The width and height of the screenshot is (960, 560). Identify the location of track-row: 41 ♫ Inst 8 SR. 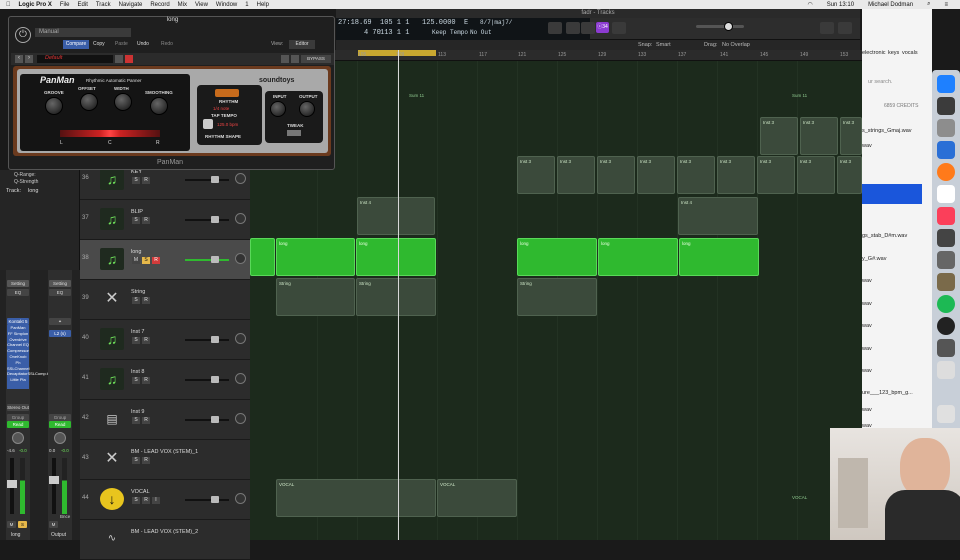
(165, 380).